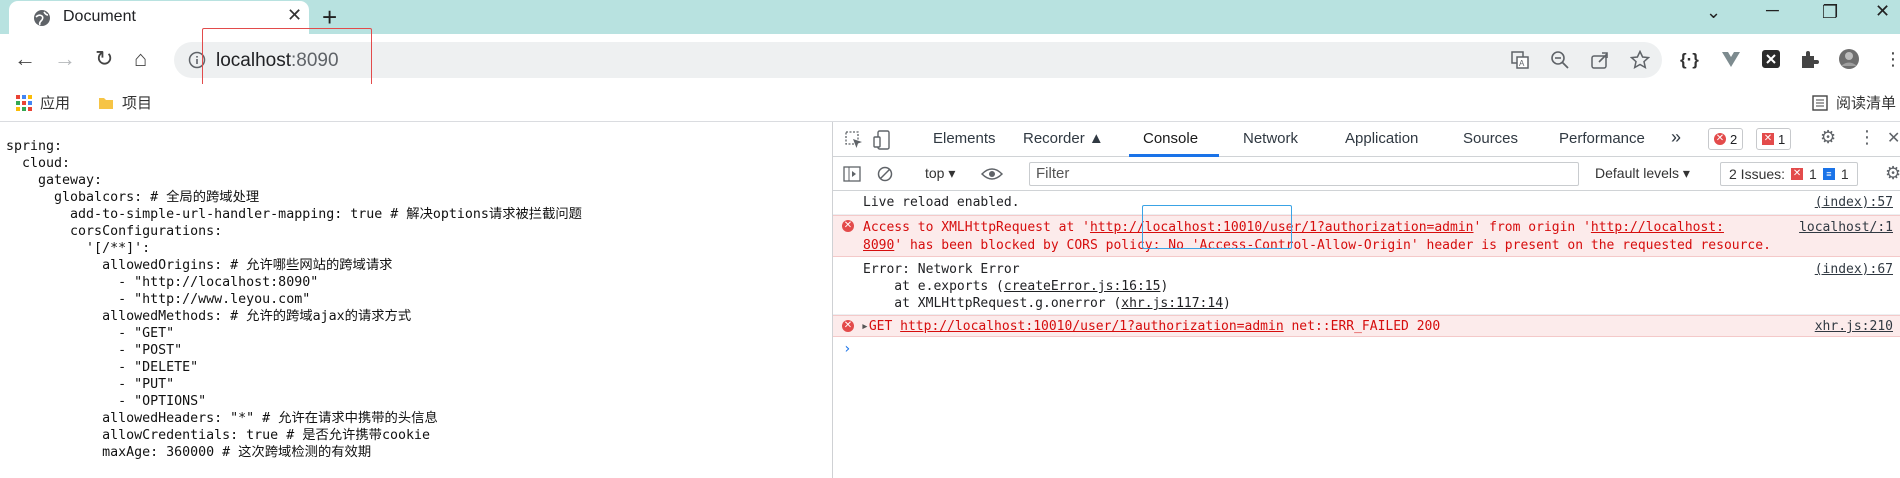 This screenshot has height=478, width=1900. Describe the element at coordinates (1640, 60) in the screenshot. I see `bookmark-star-icon` at that location.